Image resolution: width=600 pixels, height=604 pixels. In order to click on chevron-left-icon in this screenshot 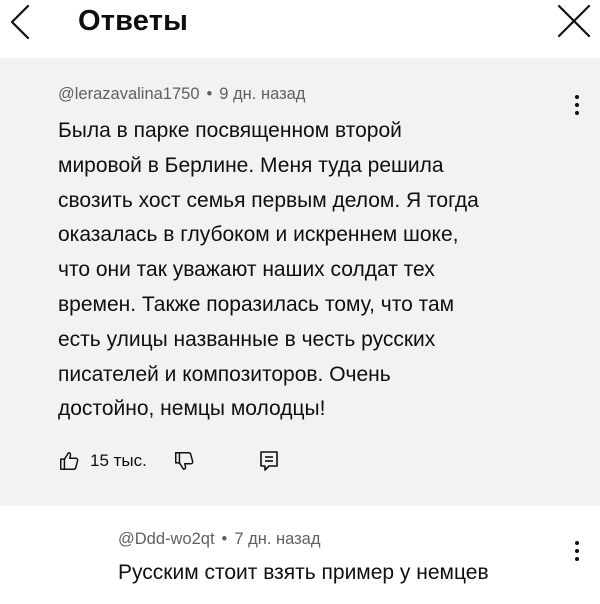, I will do `click(20, 22)`.